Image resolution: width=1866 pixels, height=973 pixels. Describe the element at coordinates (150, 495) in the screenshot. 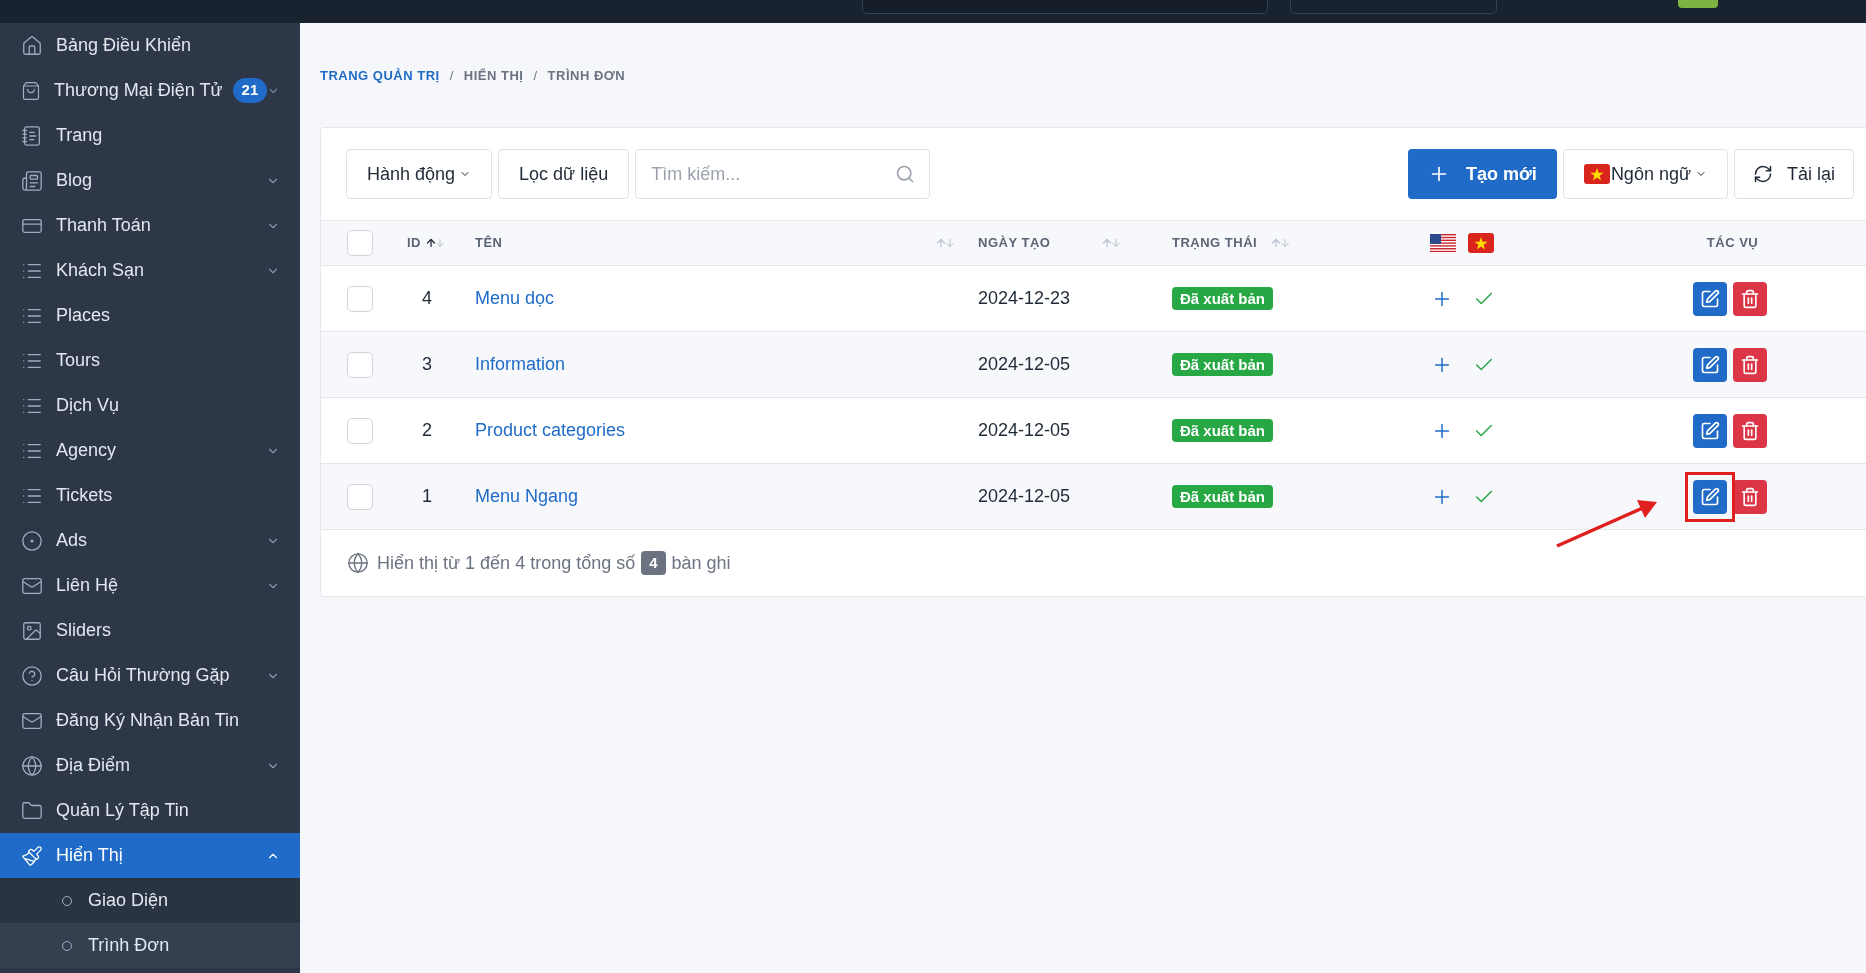

I see `sidebar-item: Tickets` at that location.